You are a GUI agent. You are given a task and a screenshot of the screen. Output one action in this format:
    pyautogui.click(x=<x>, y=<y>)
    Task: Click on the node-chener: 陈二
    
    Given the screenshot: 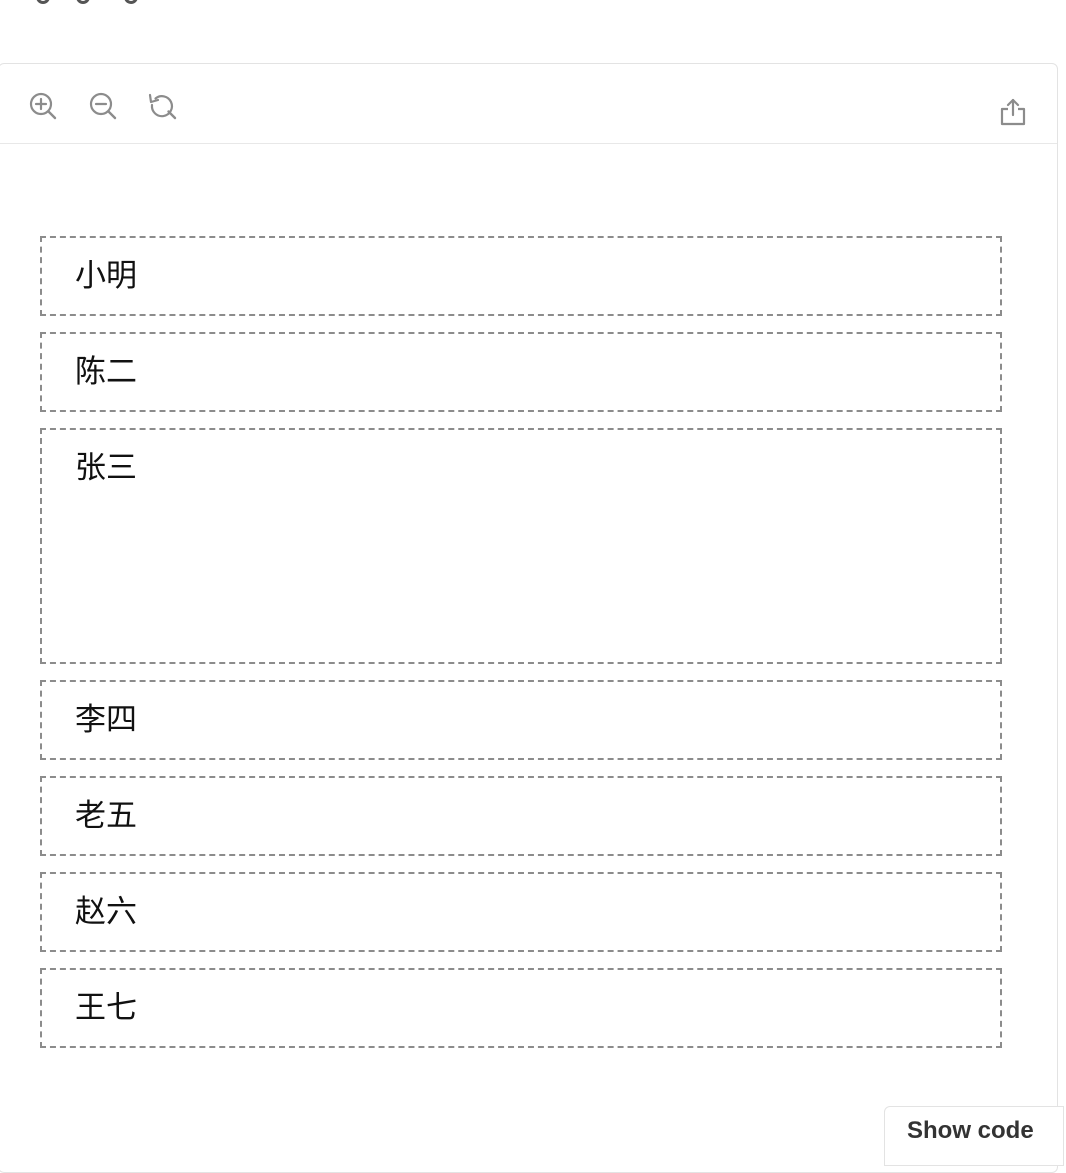 What is the action you would take?
    pyautogui.click(x=521, y=372)
    